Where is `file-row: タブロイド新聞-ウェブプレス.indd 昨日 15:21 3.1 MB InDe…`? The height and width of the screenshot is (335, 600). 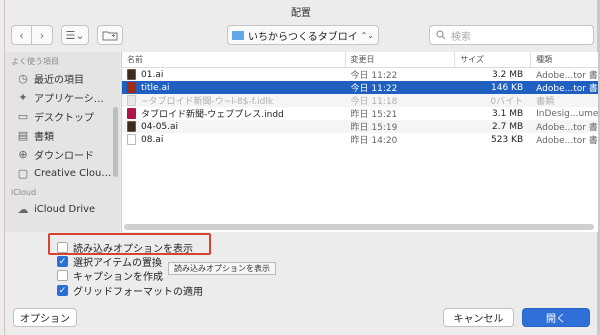
file-row: タブロイド新聞-ウェブプレス.indd 昨日 15:21 3.1 MB InDe… is located at coordinates (360, 113).